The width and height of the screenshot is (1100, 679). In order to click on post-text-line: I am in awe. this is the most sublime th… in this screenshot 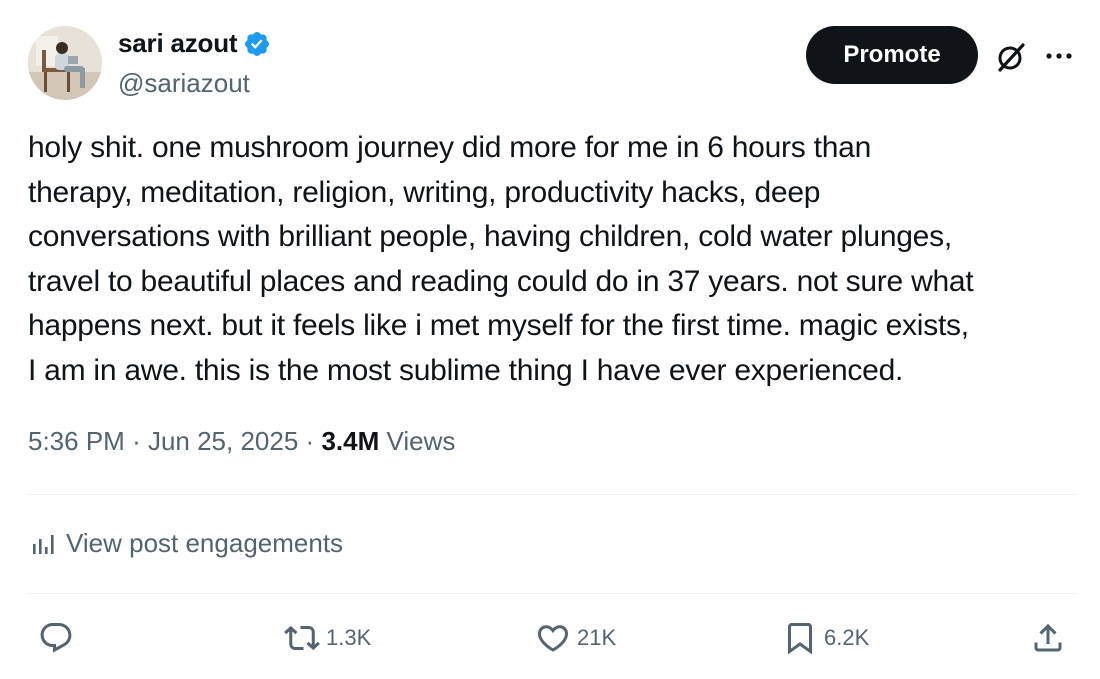, I will do `click(466, 370)`.